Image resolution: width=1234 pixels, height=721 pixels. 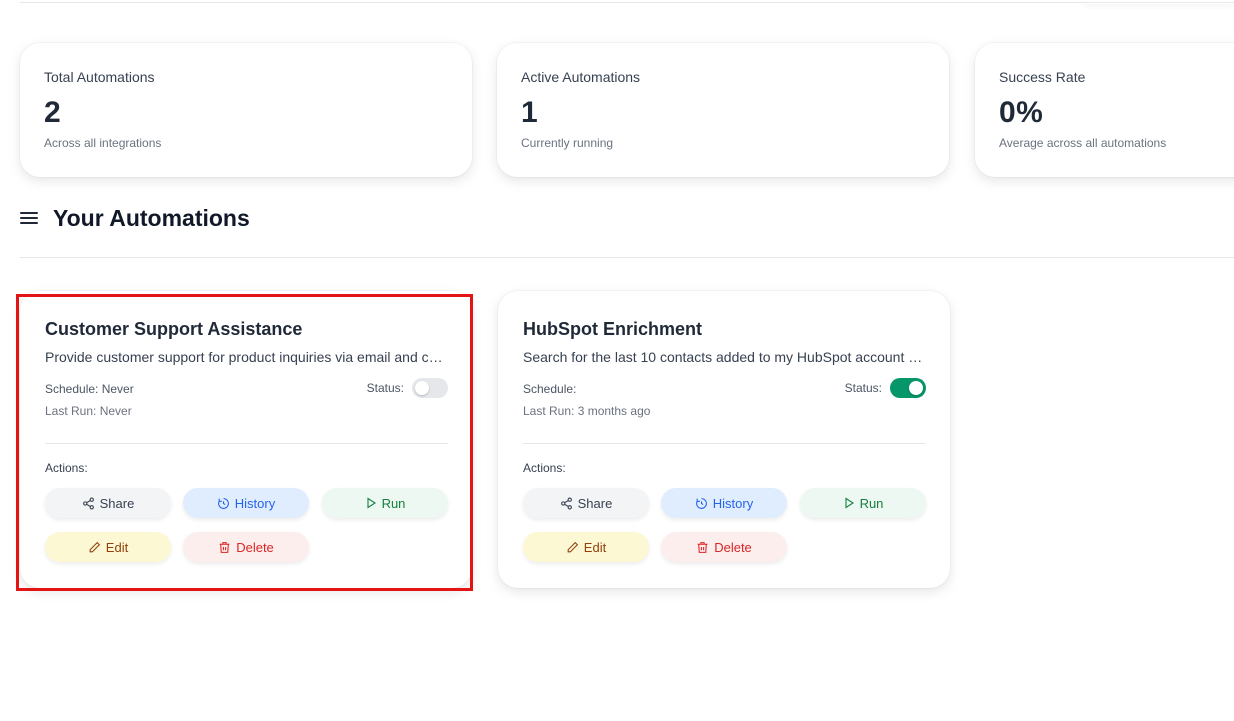 What do you see at coordinates (612, 329) in the screenshot?
I see `automation-title: HubSpot Enrichment` at bounding box center [612, 329].